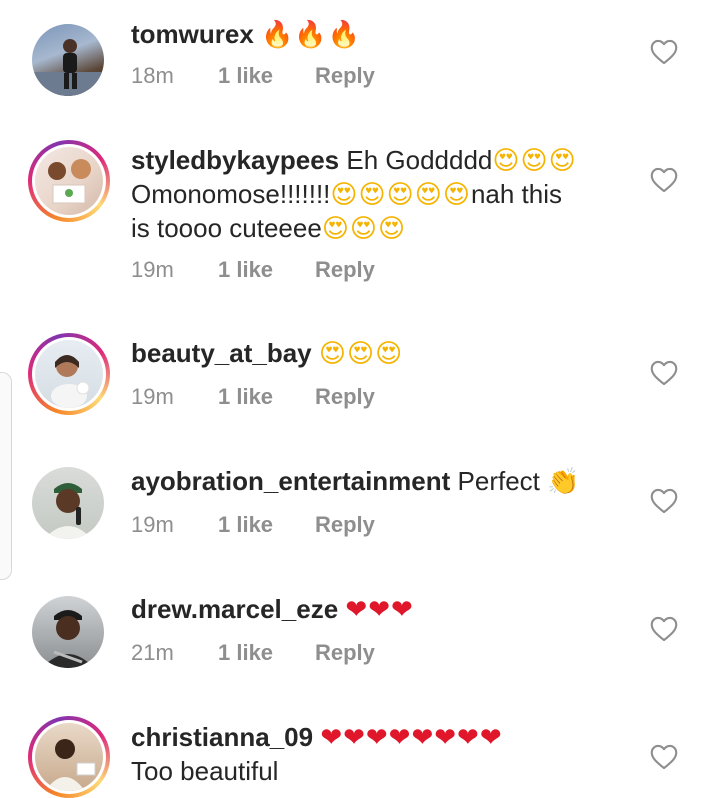 This screenshot has width=720, height=798. I want to click on comment-username: styledbykaypees, so click(235, 160).